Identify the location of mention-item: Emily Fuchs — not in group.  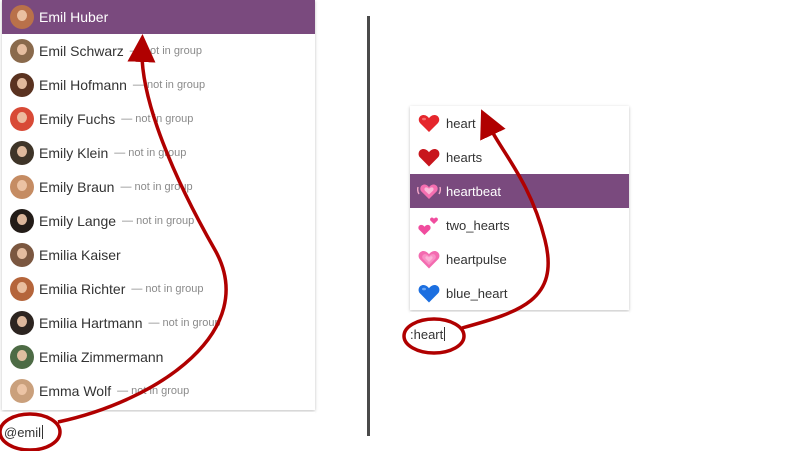
(158, 119).